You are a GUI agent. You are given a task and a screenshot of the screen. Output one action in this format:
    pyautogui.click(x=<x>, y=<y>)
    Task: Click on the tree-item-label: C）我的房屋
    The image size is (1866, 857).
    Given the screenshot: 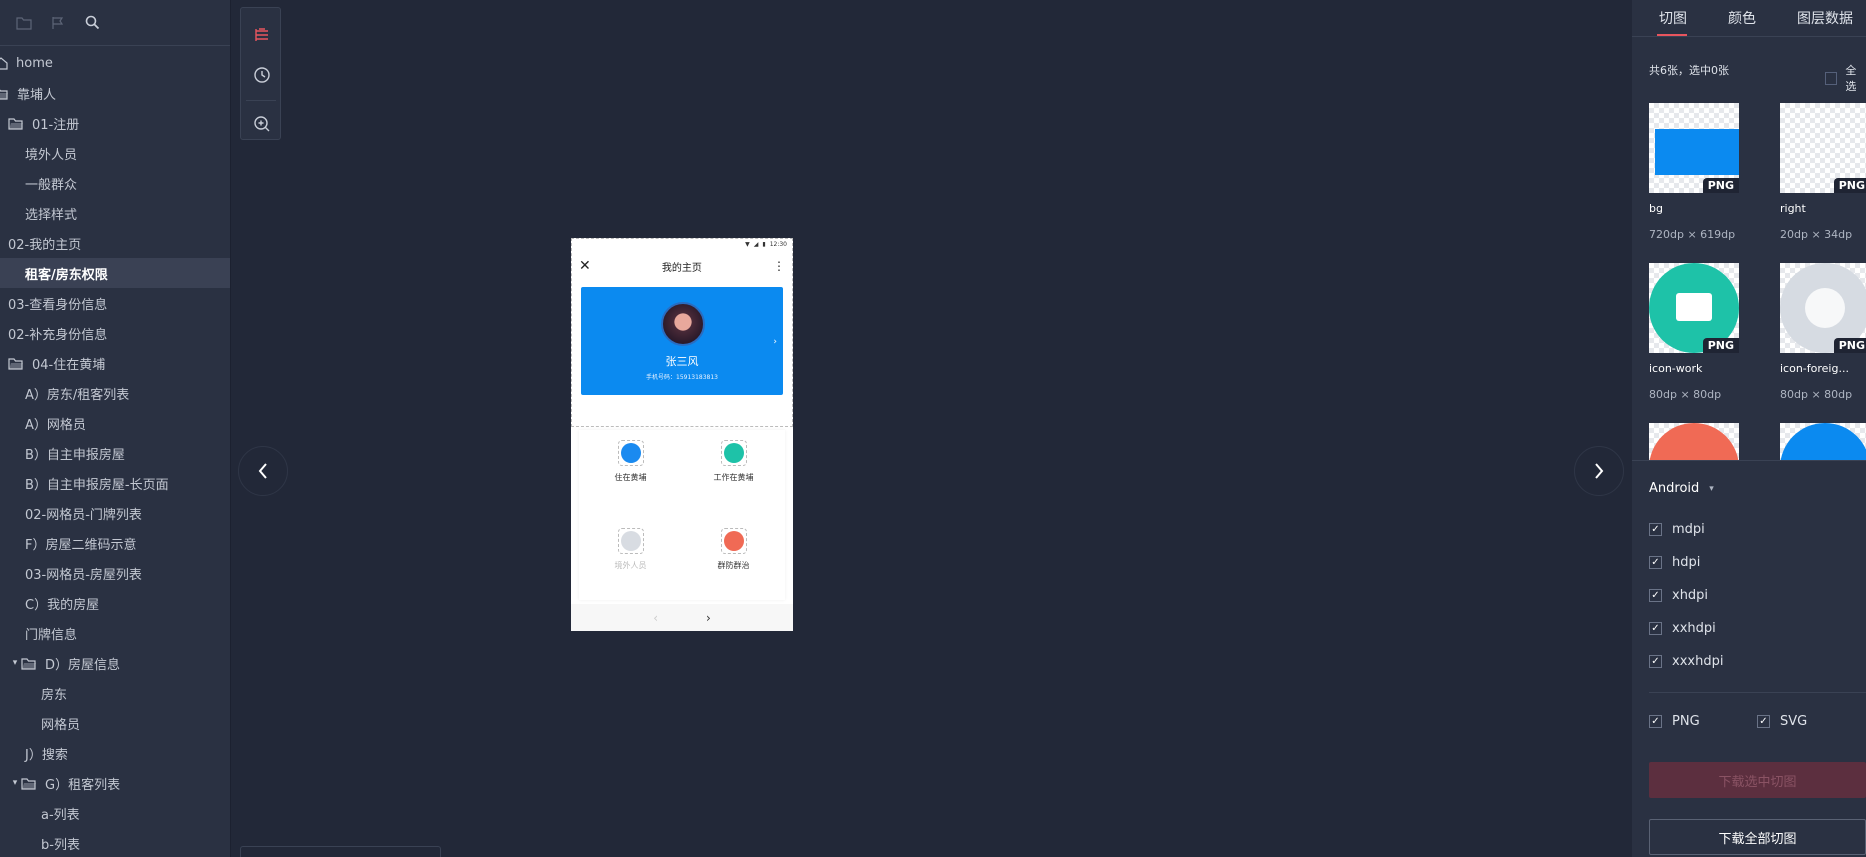 What is the action you would take?
    pyautogui.click(x=62, y=605)
    